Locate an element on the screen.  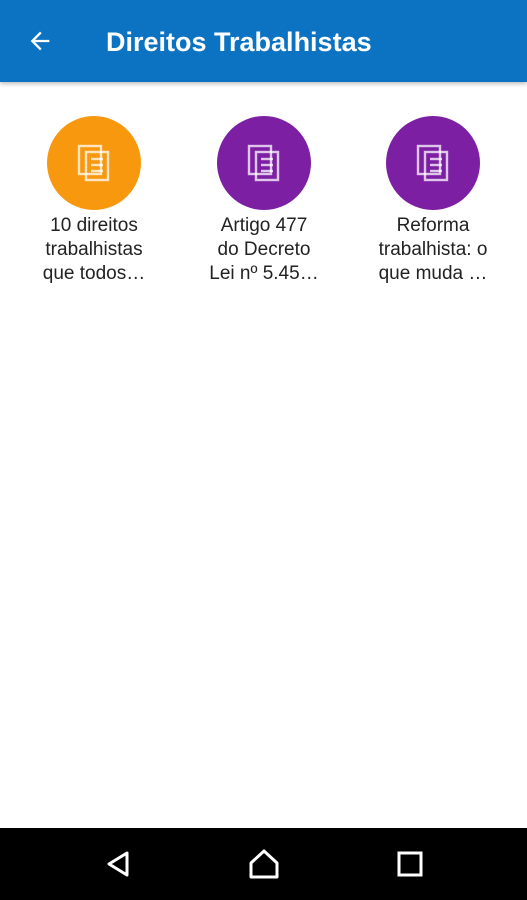
arrow-back-icon is located at coordinates (40, 41).